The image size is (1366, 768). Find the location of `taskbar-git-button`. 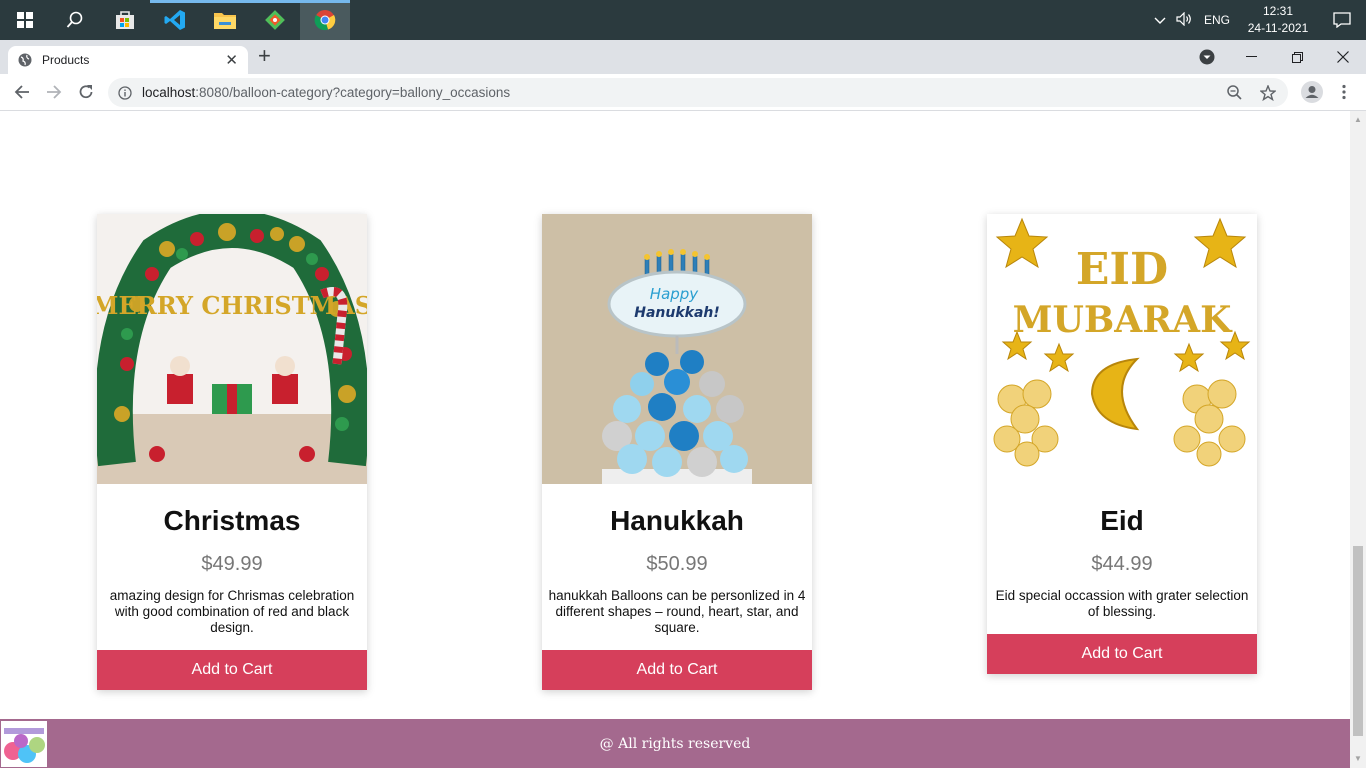

taskbar-git-button is located at coordinates (275, 20).